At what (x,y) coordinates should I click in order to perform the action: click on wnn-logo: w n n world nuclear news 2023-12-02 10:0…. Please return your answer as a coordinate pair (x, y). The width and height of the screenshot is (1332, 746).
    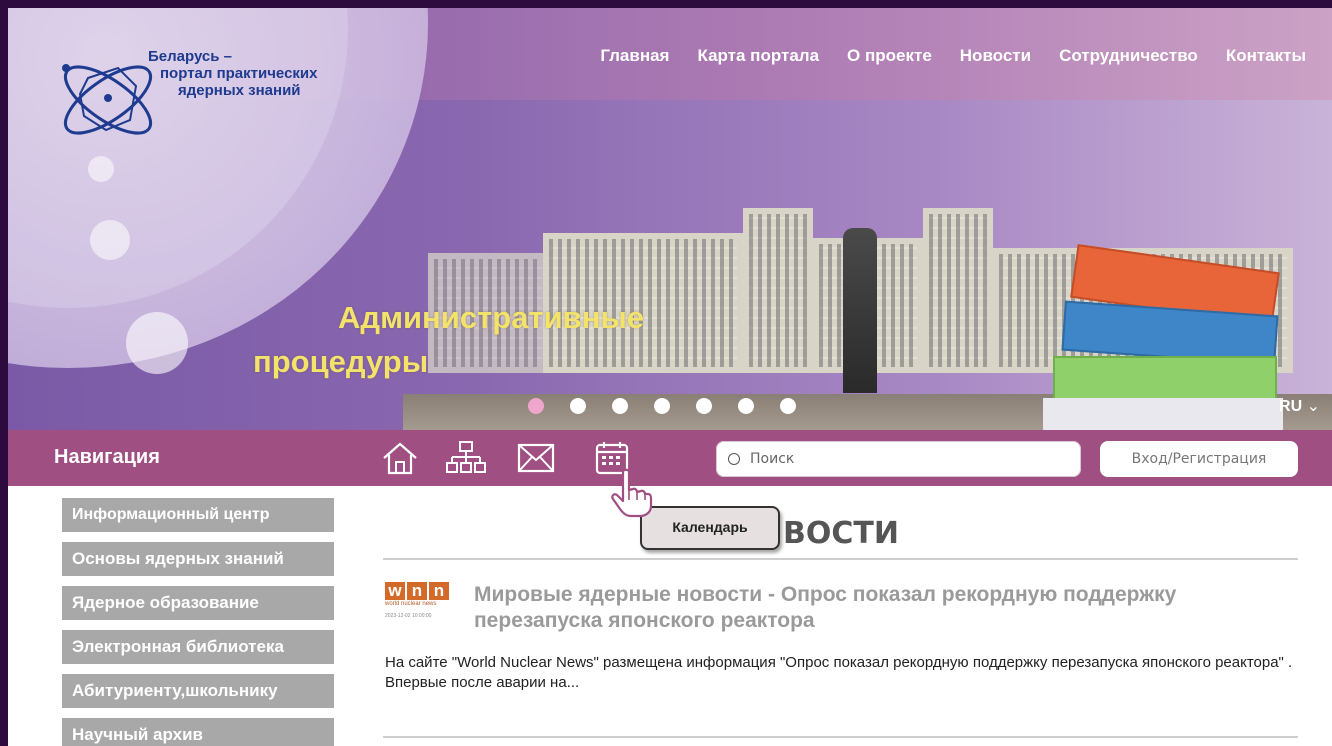
    Looking at the image, I should click on (421, 606).